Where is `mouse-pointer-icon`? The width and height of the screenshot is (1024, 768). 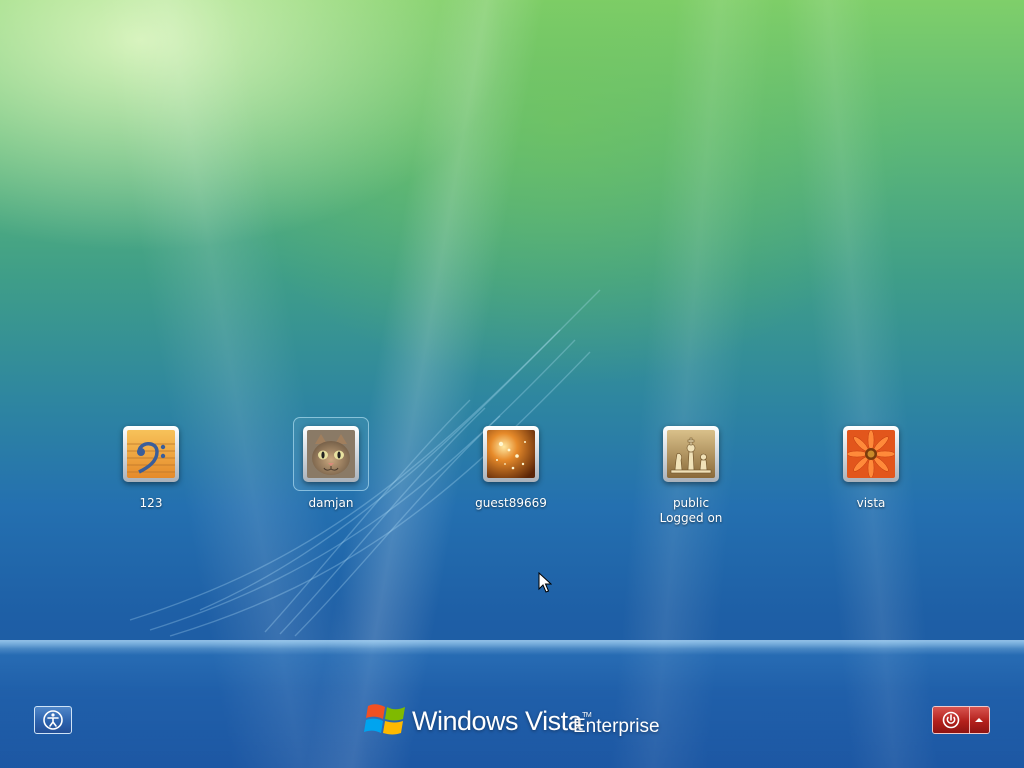
mouse-pointer-icon is located at coordinates (545, 582).